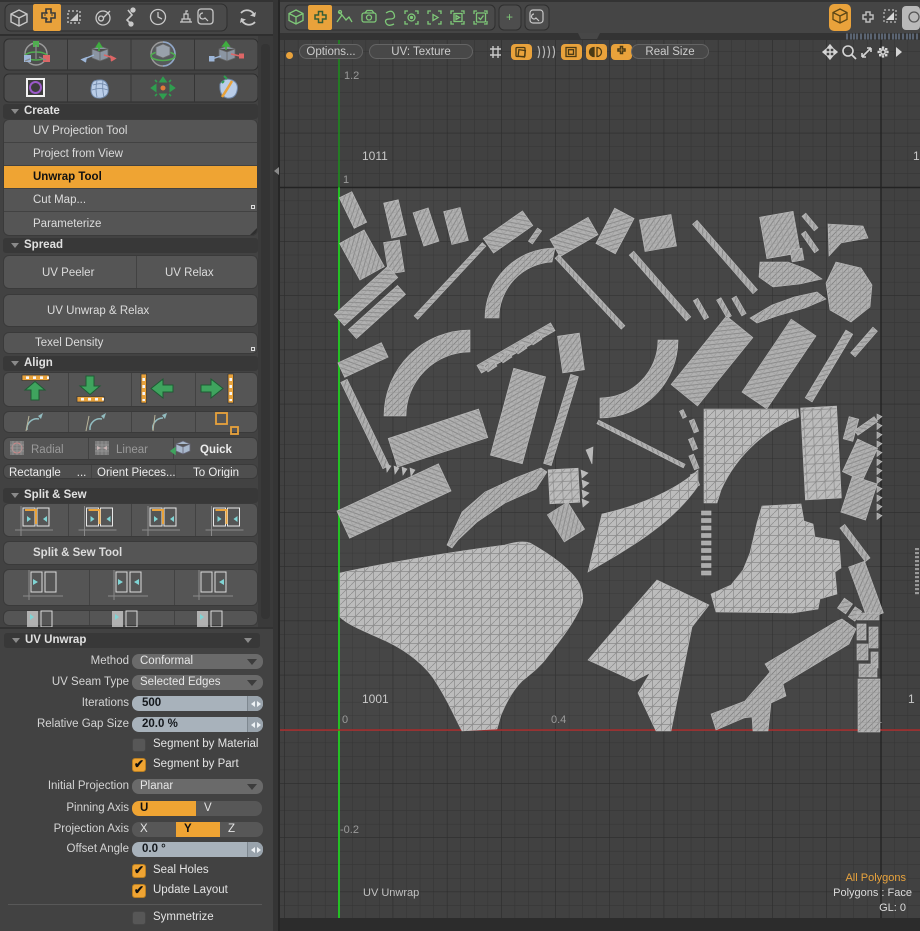  Describe the element at coordinates (872, 893) in the screenshot. I see `svg-text: Polygons : Face` at that location.